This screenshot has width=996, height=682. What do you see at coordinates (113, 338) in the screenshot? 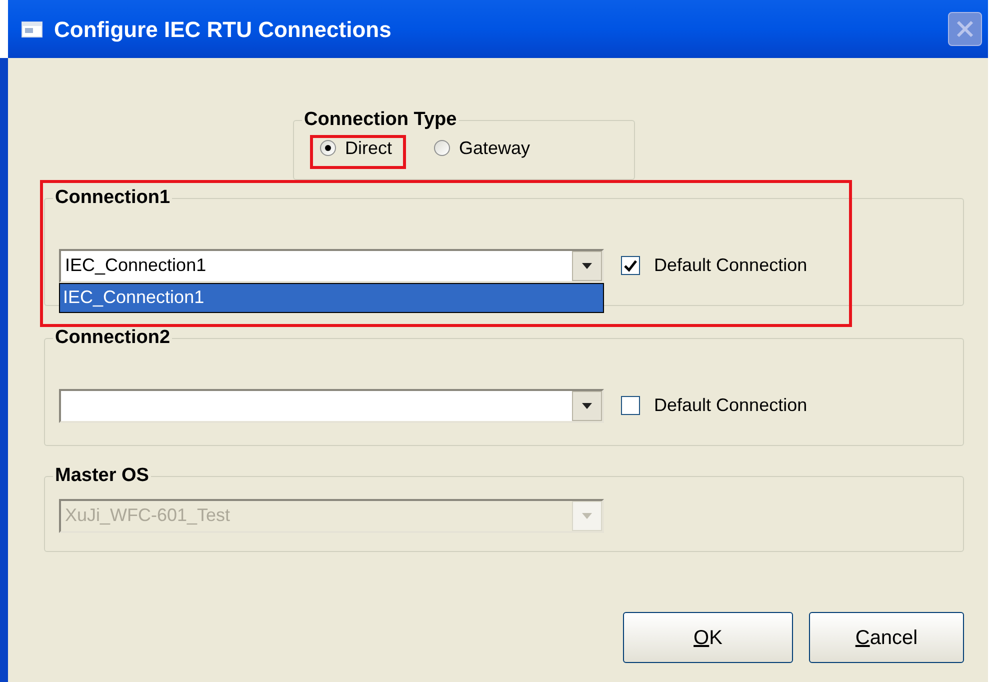
I see `group-title: Connection2` at bounding box center [113, 338].